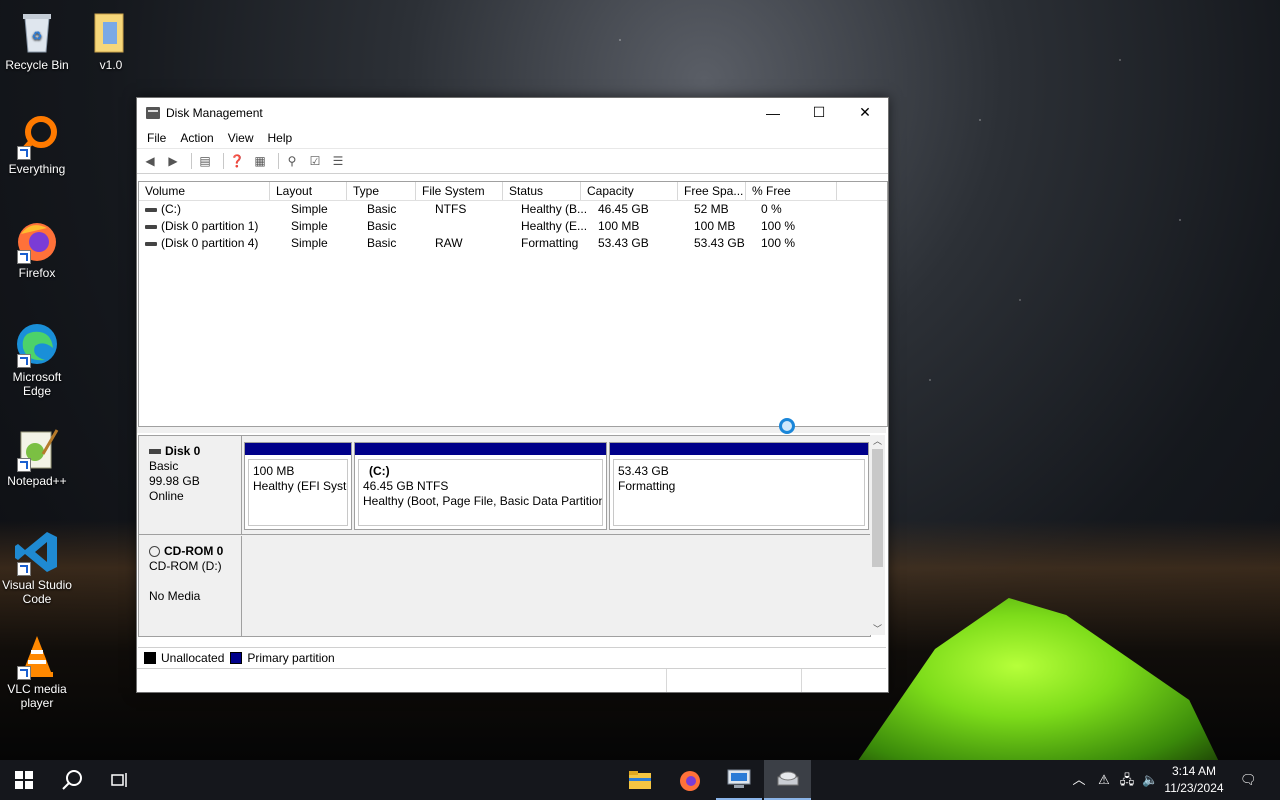  Describe the element at coordinates (338, 161) in the screenshot. I see `settings-list-icon: ☰` at that location.